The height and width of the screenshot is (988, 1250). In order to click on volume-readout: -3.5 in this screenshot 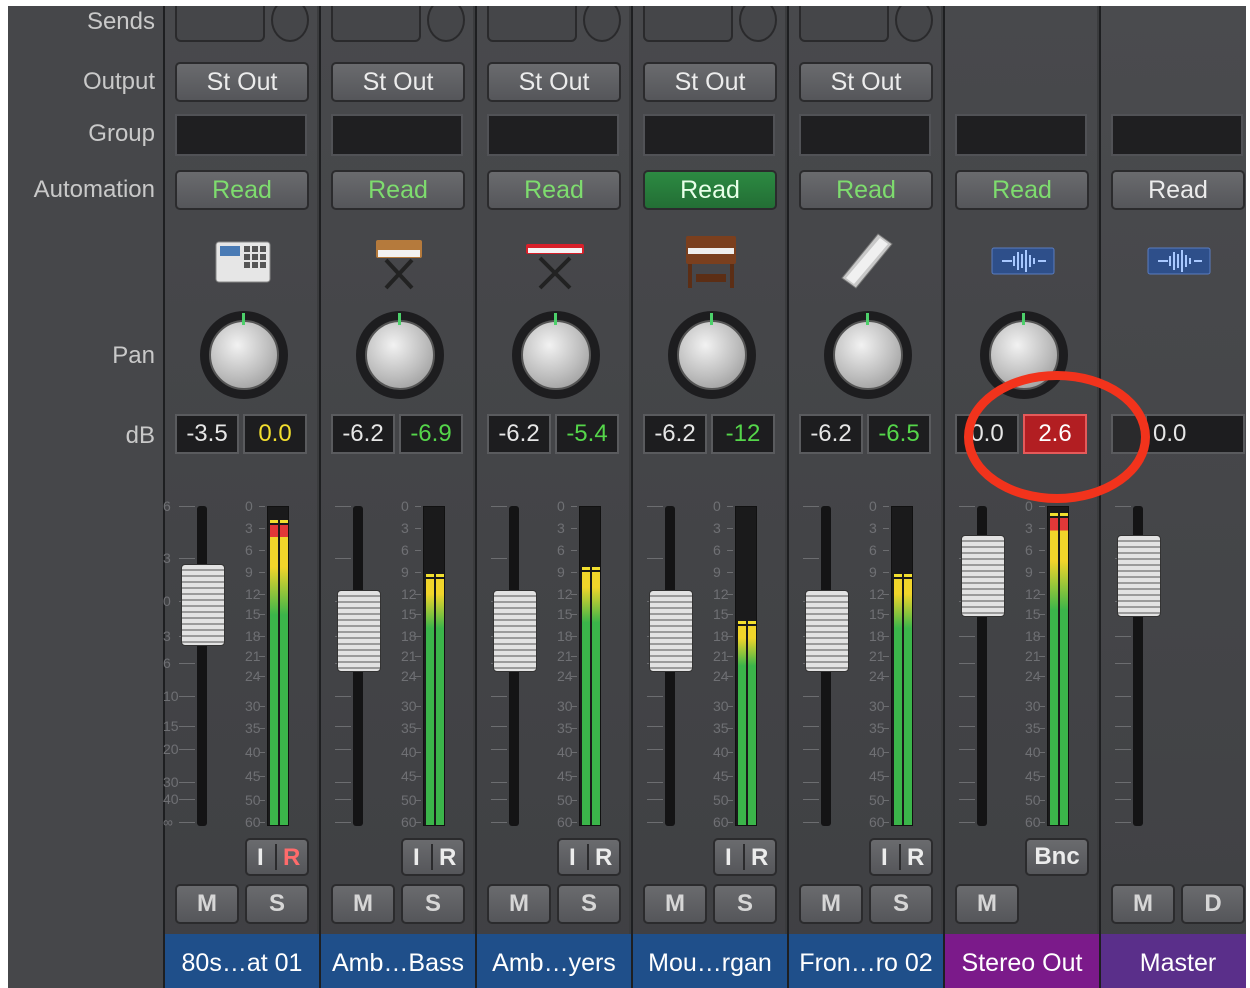, I will do `click(207, 434)`.